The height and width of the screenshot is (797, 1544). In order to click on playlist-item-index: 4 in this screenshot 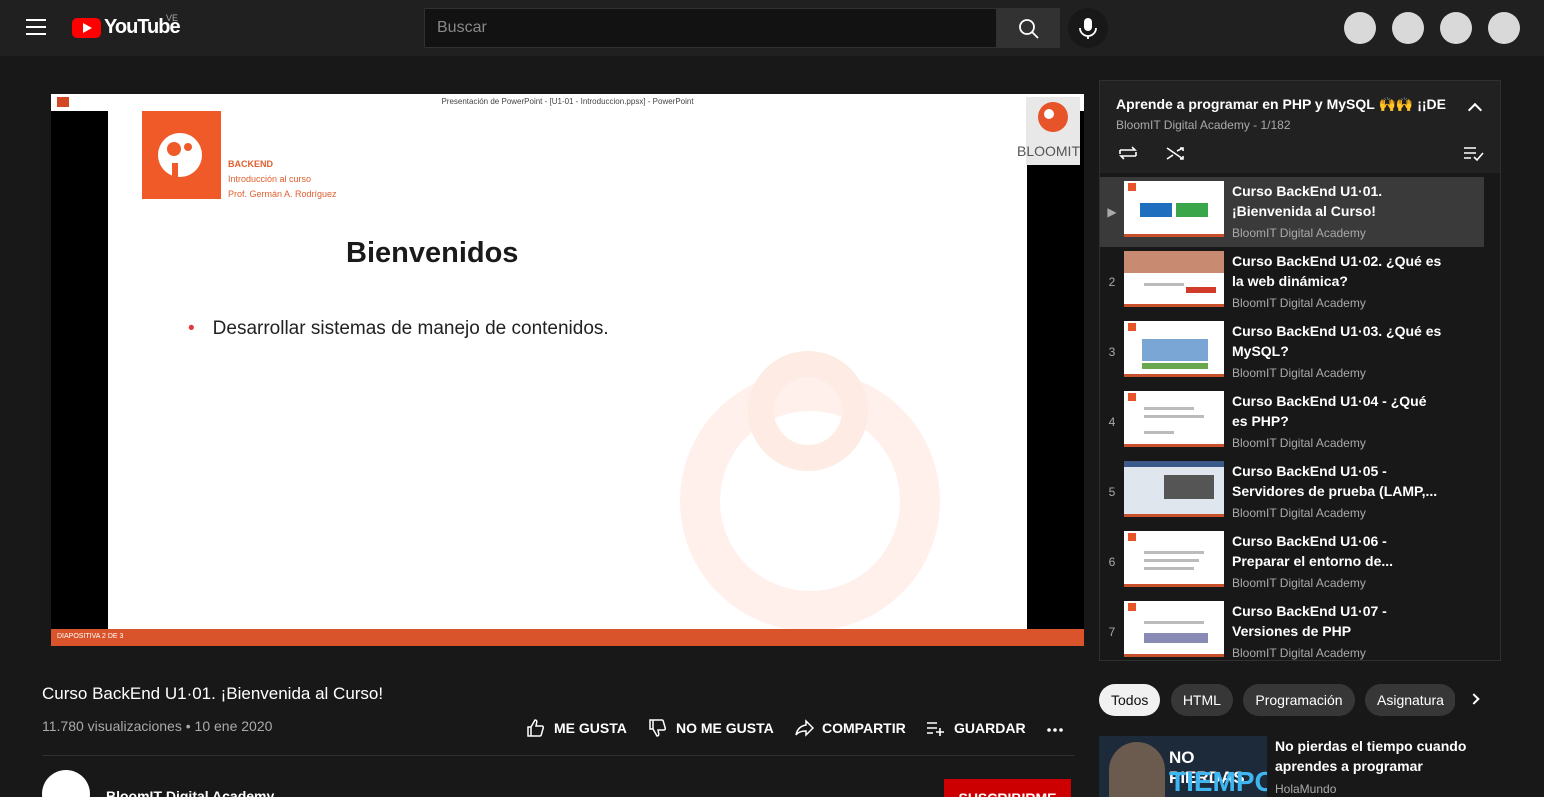, I will do `click(1112, 422)`.